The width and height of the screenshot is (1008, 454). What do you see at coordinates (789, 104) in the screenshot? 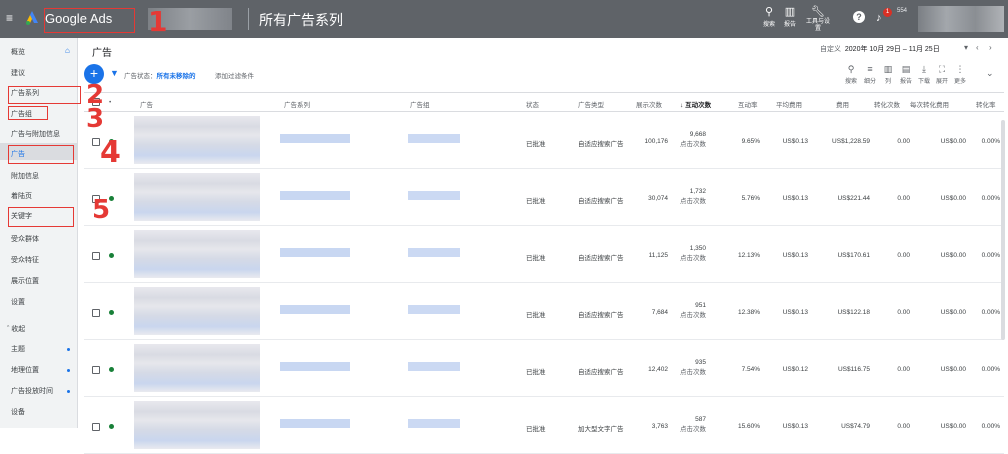
I see `column-header-avg-cost: 平均费用` at bounding box center [789, 104].